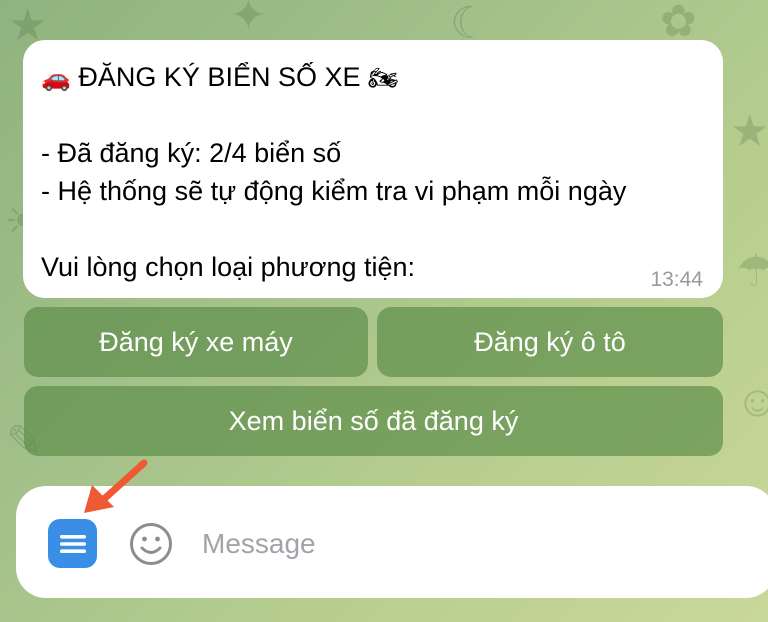  I want to click on bot-menu-button, so click(72, 543).